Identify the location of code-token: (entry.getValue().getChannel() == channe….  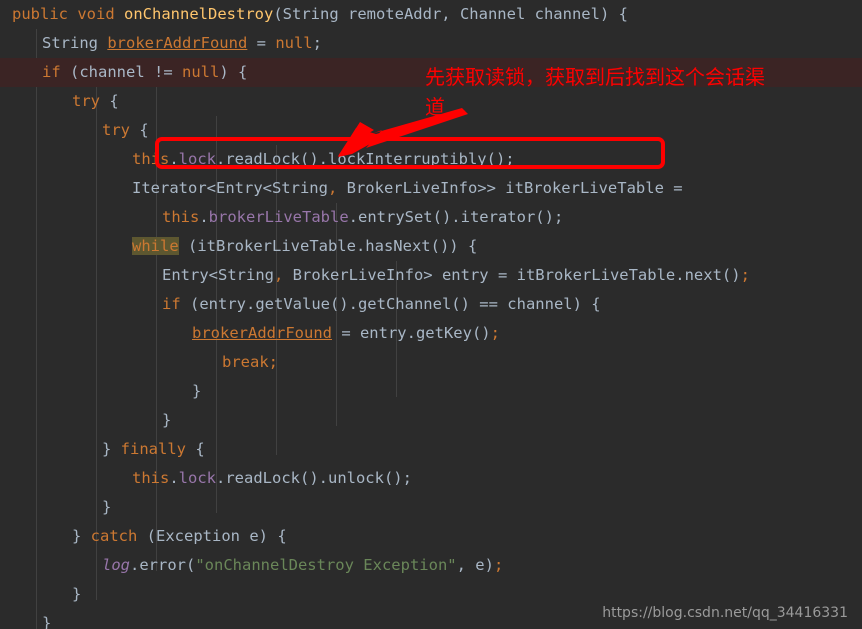
(390, 304).